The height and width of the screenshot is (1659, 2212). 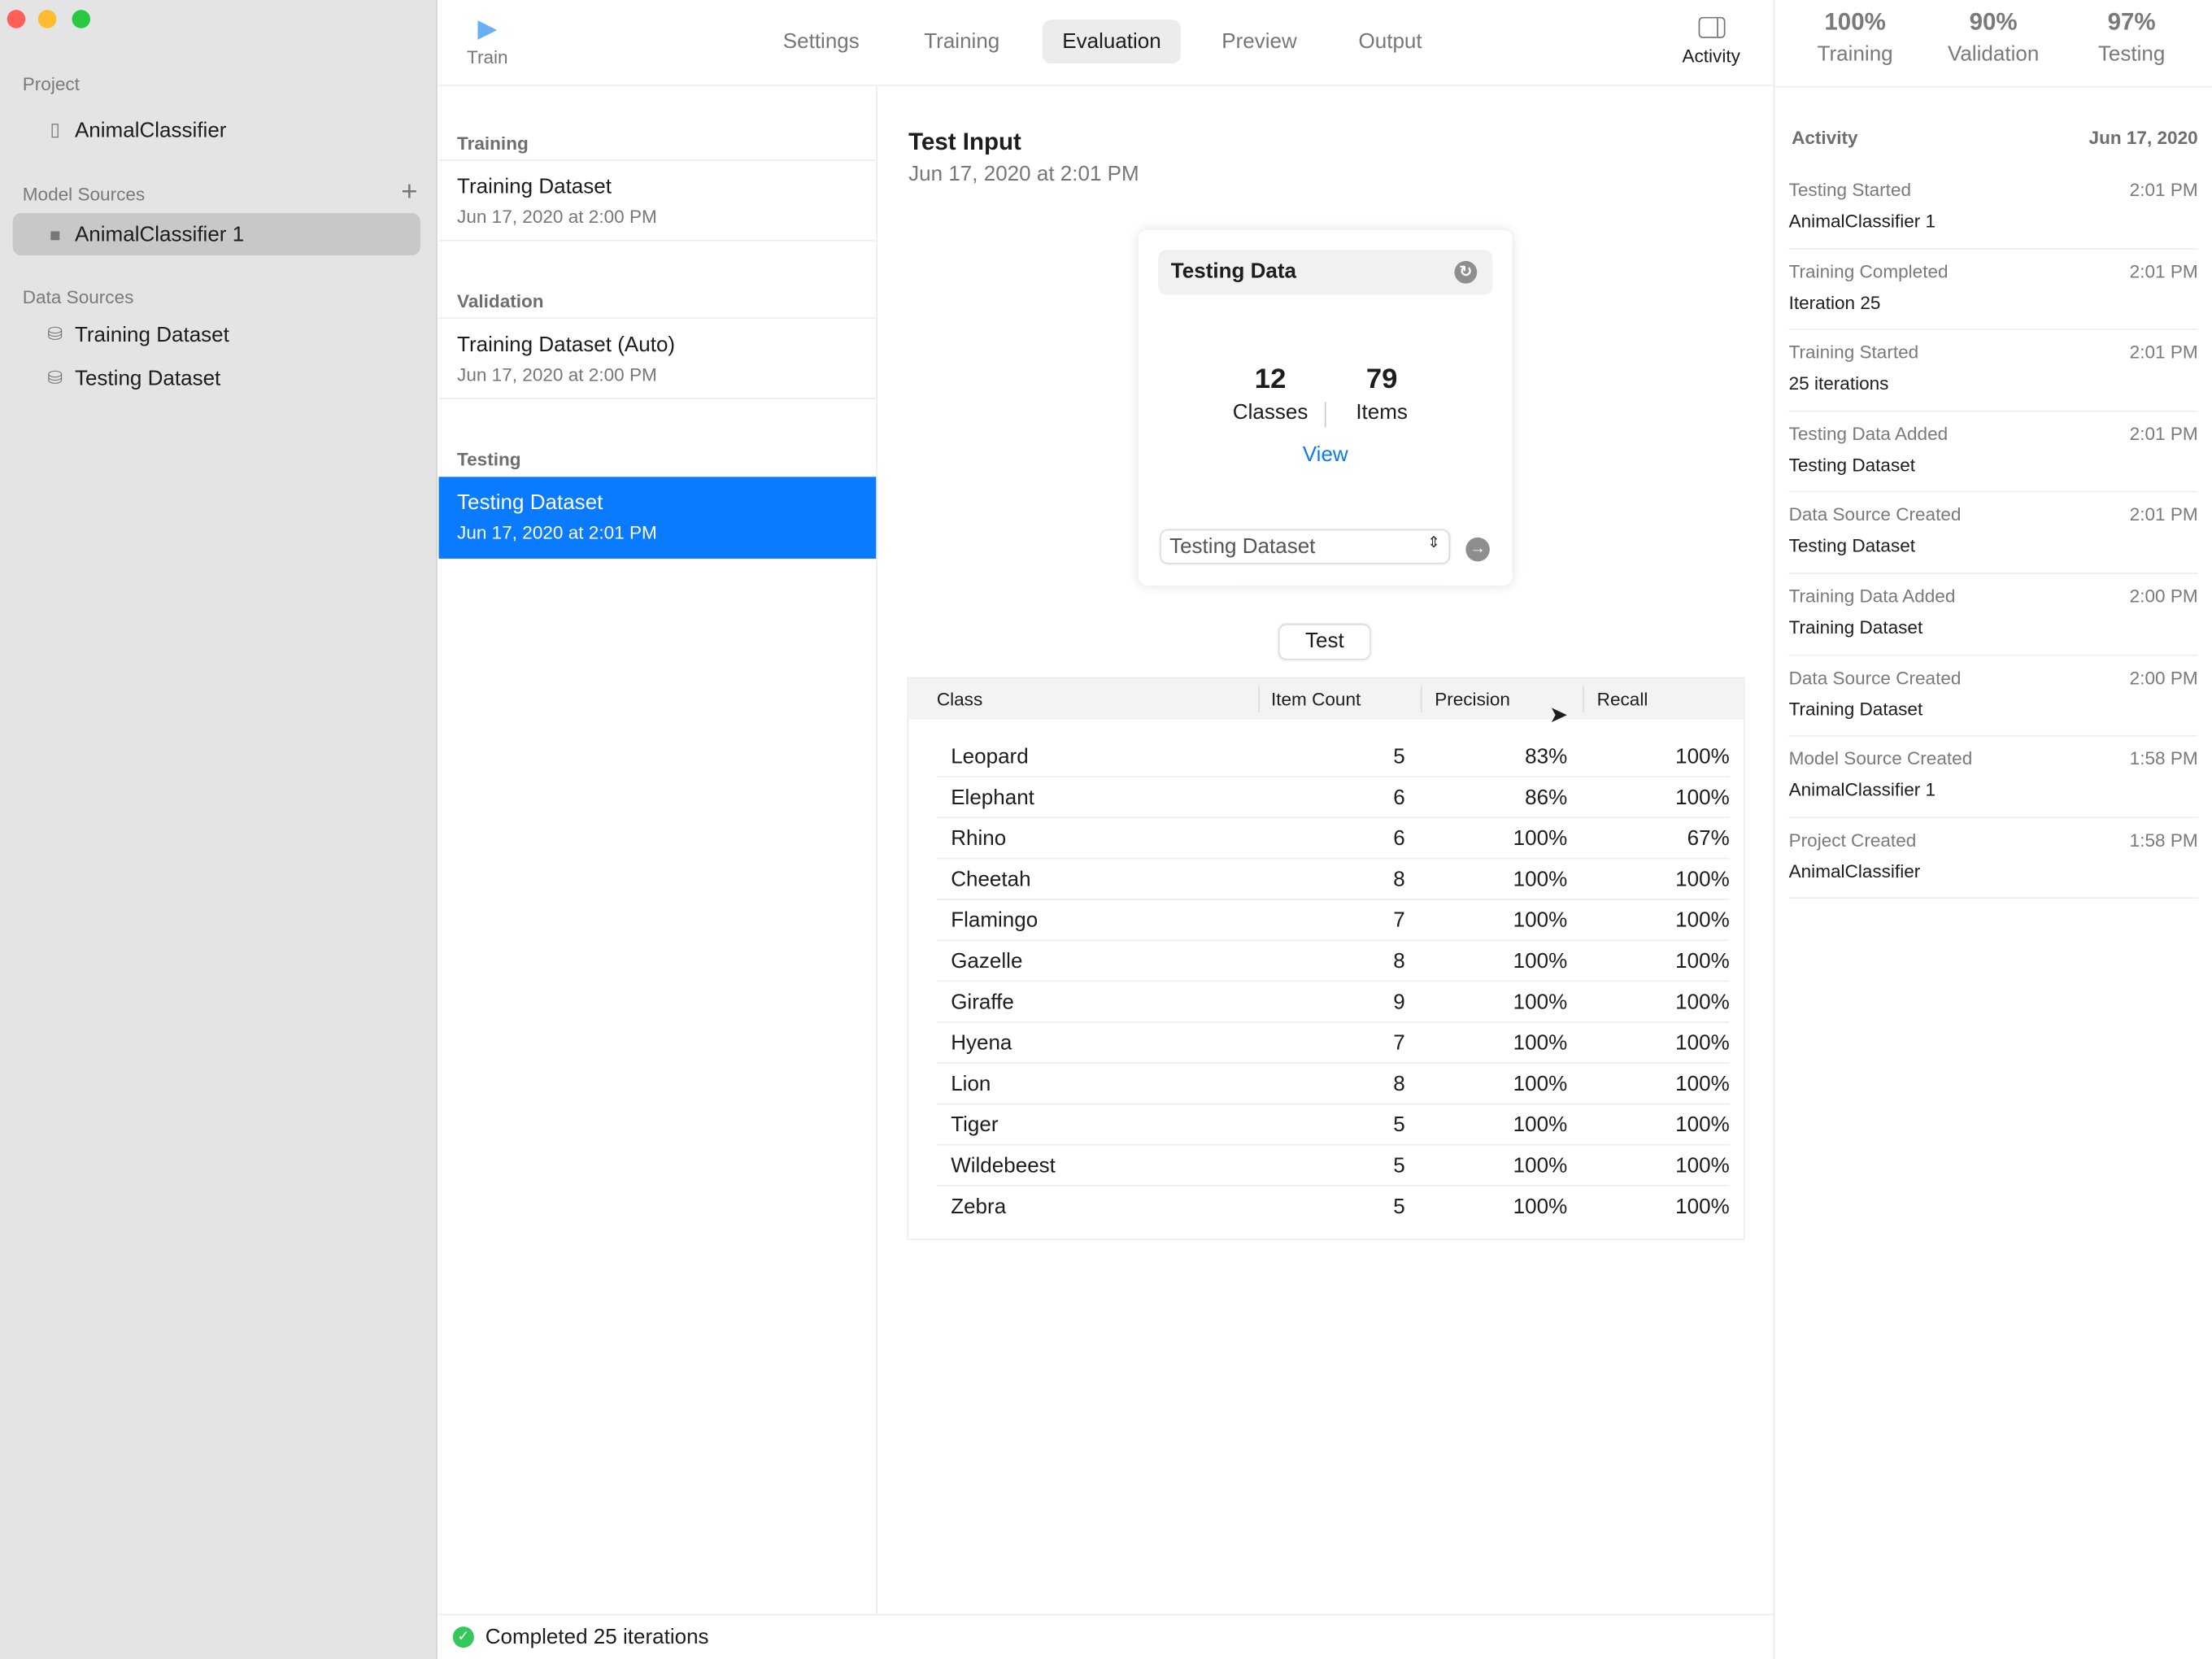 I want to click on activity-detail: AnimalClassifier 1, so click(x=1862, y=221).